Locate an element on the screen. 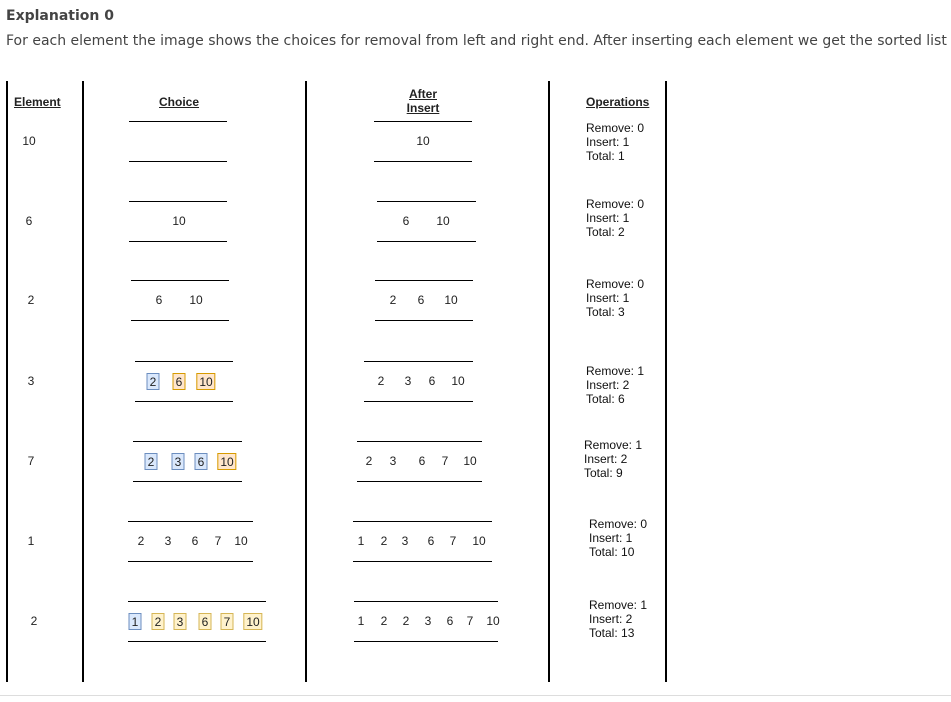 This screenshot has width=951, height=702. choice-box-blue: 1 is located at coordinates (135, 621).